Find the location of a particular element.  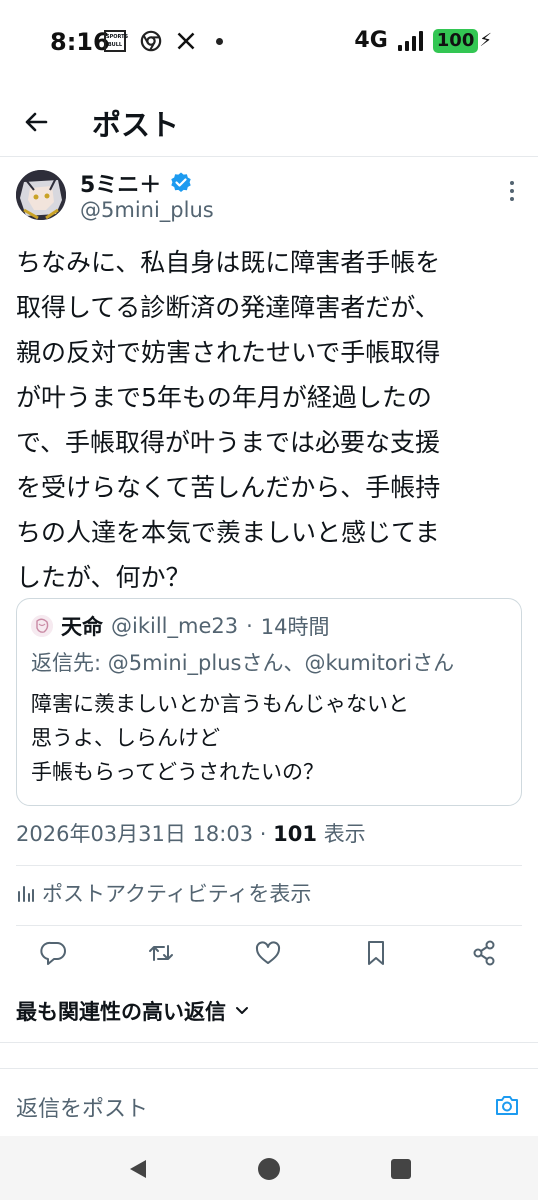

chevron-down-icon is located at coordinates (242, 1010).